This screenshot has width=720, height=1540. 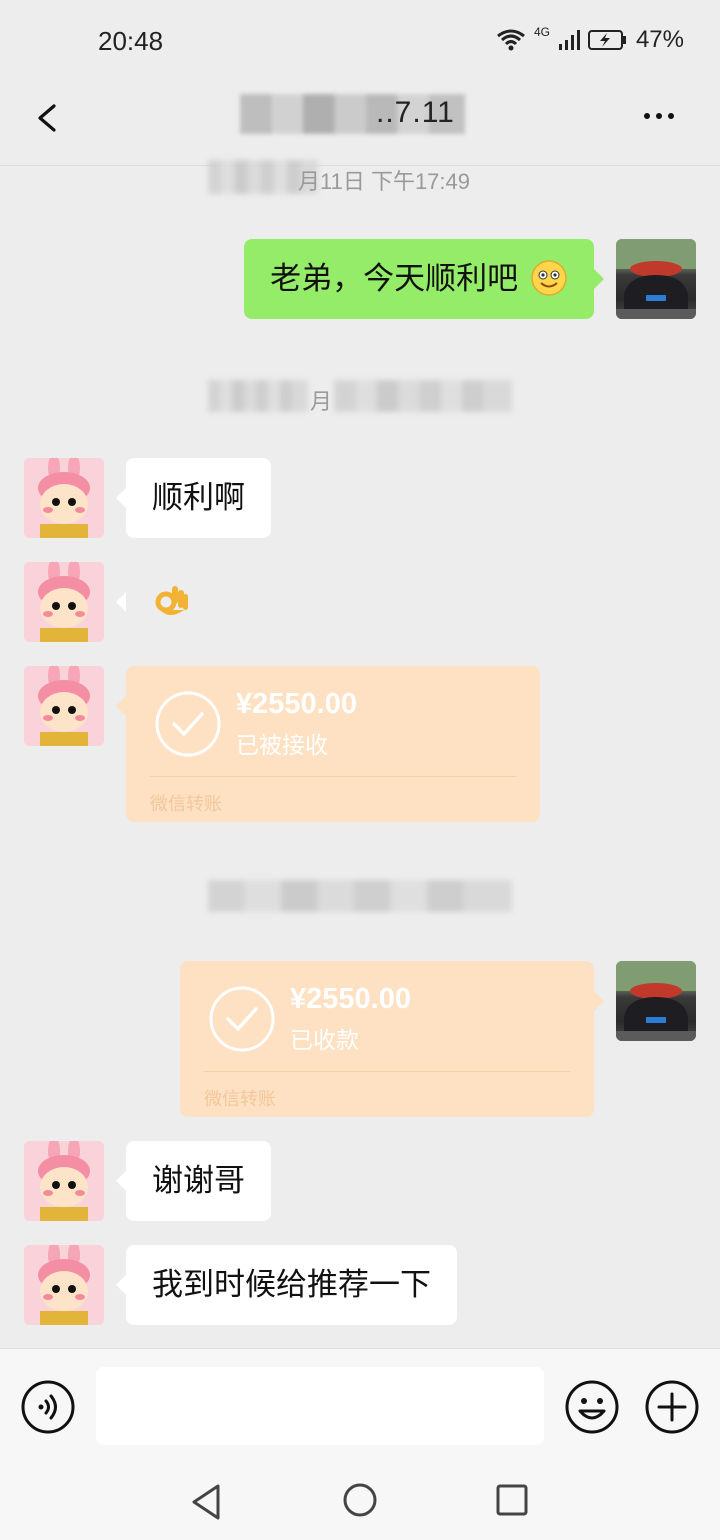 What do you see at coordinates (291, 1285) in the screenshot?
I see `message-text: 我到时候给推荐一下` at bounding box center [291, 1285].